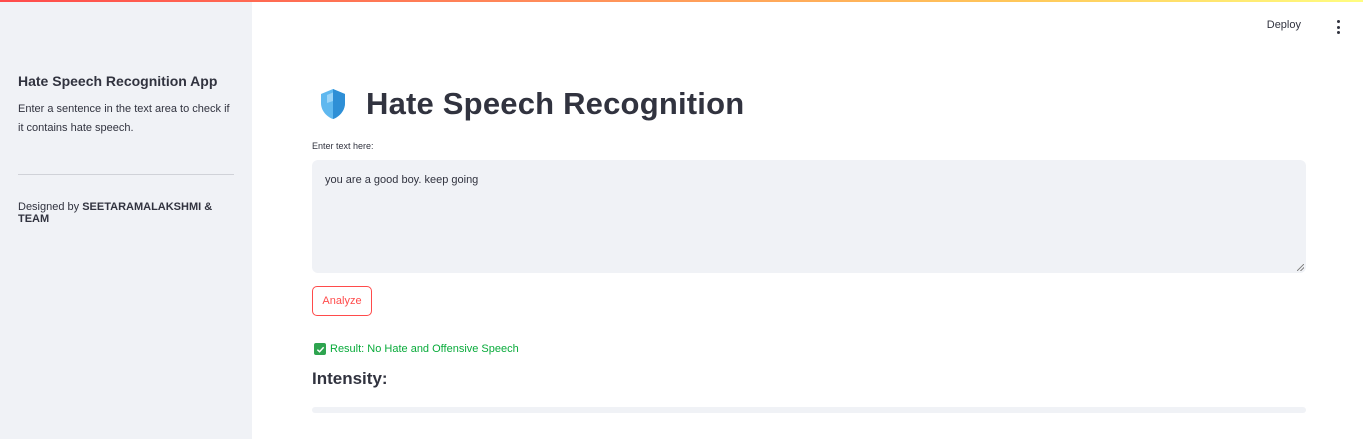  I want to click on kebab-menu-icon, so click(1338, 27).